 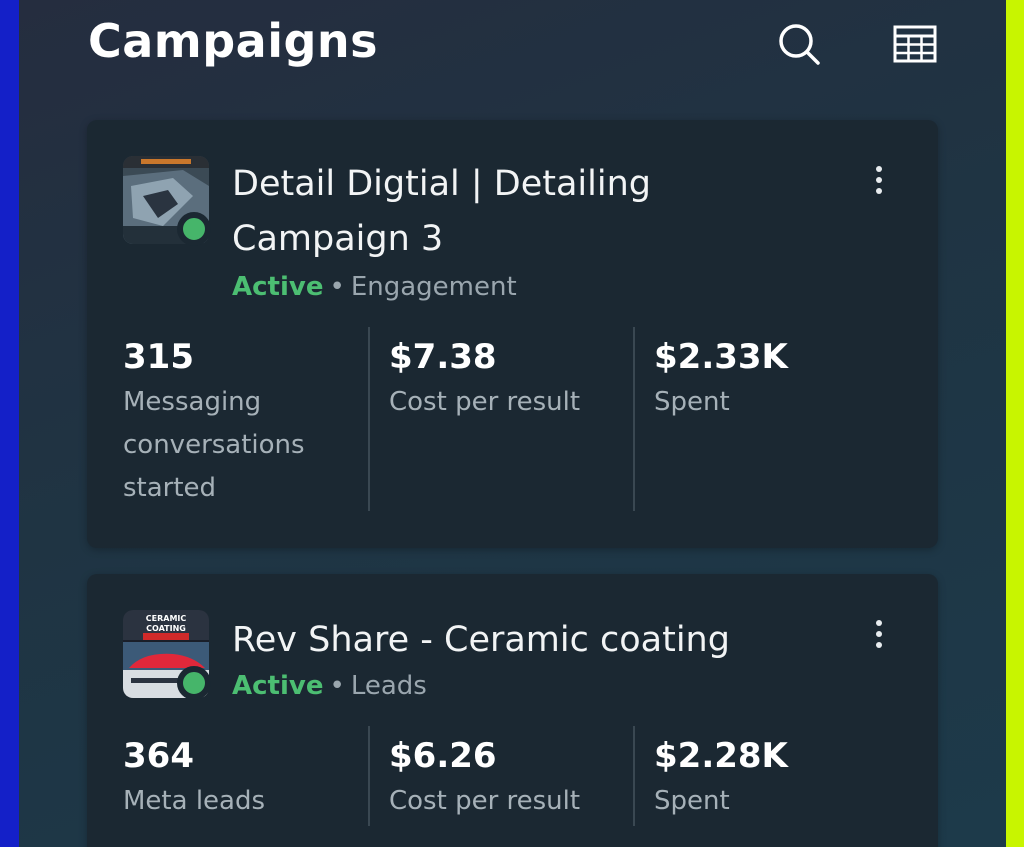 What do you see at coordinates (158, 756) in the screenshot?
I see `metric-value: 364` at bounding box center [158, 756].